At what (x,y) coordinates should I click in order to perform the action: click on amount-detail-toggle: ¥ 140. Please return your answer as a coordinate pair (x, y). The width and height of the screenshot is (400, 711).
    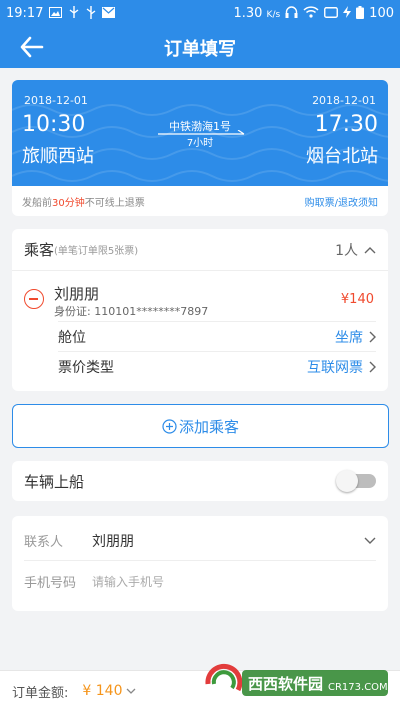
    Looking at the image, I should click on (109, 691).